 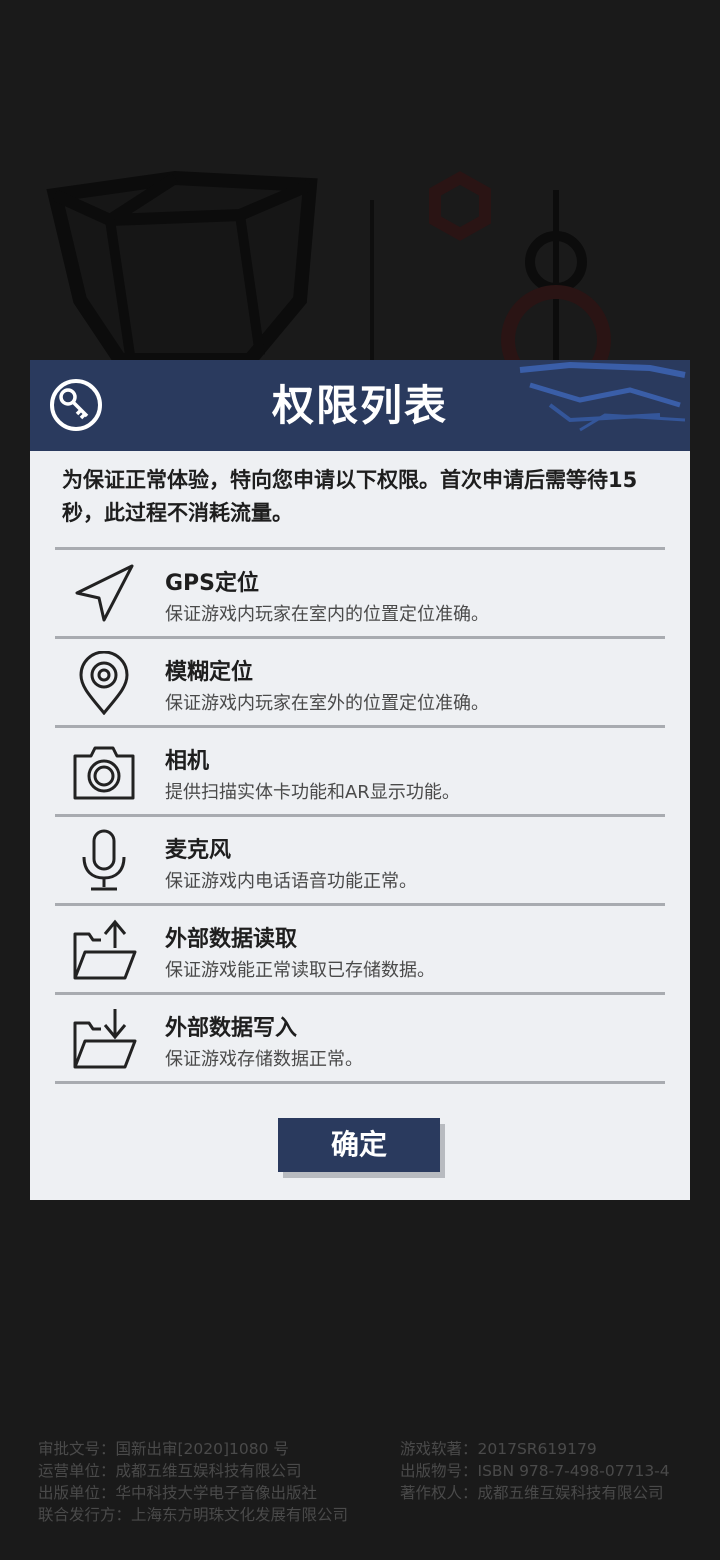 What do you see at coordinates (360, 771) in the screenshot?
I see `permission-item-camera: 相机 提供扫描实体卡功能和AR显示功能。` at bounding box center [360, 771].